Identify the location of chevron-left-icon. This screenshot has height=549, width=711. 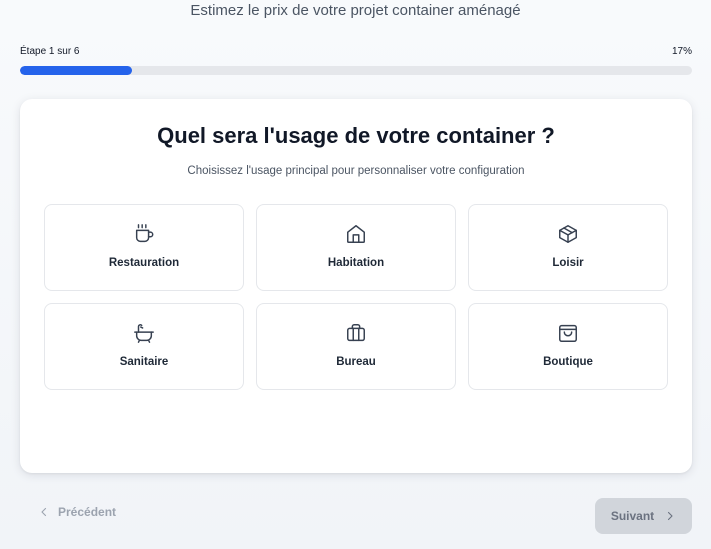
(44, 512).